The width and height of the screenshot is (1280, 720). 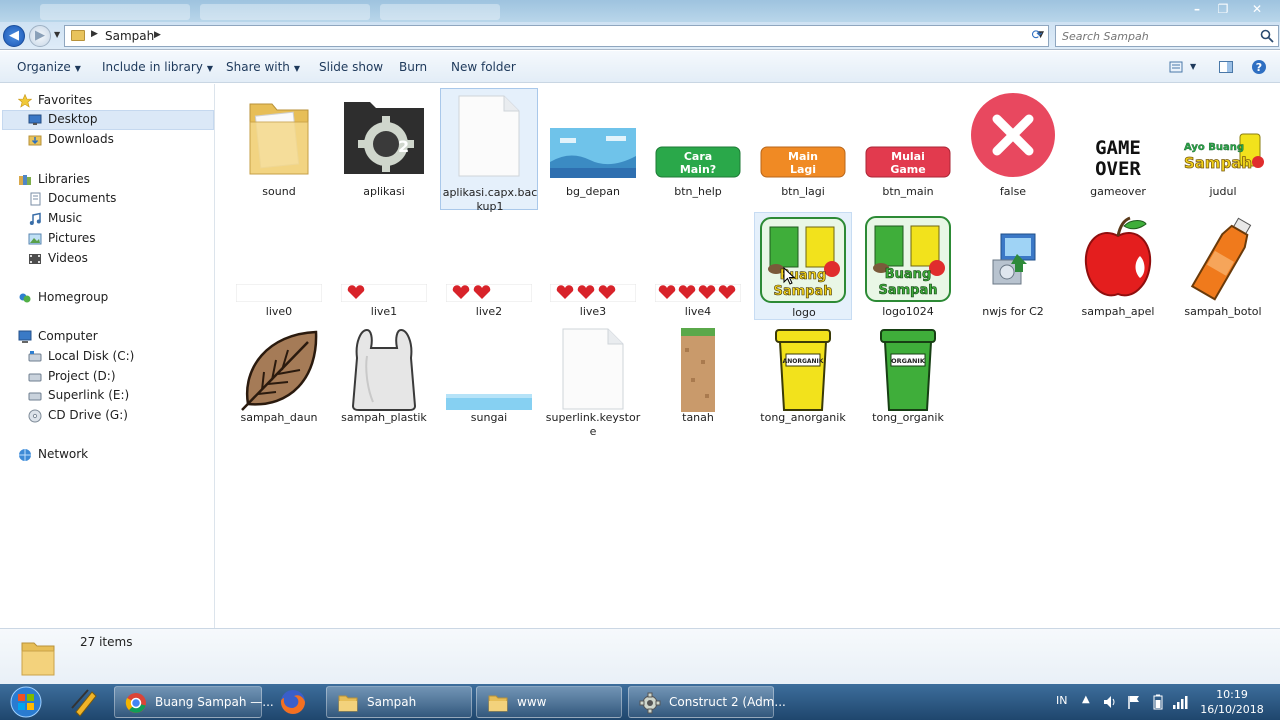 What do you see at coordinates (1176, 67) in the screenshot?
I see `change-view-icon` at bounding box center [1176, 67].